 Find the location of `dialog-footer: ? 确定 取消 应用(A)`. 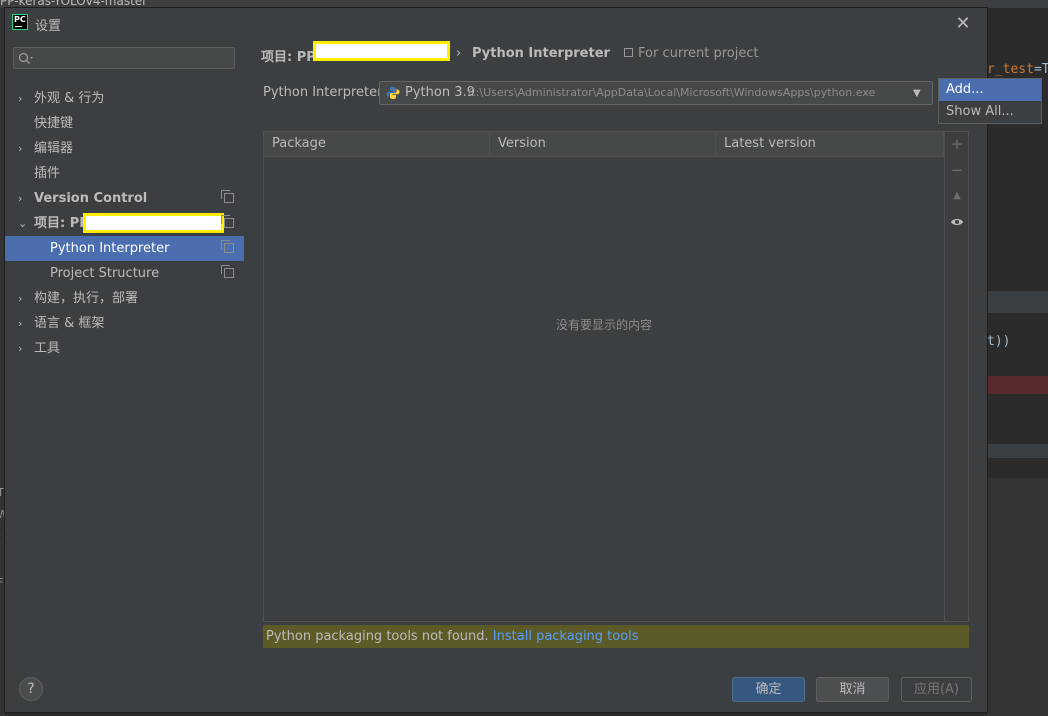

dialog-footer: ? 确定 取消 应用(A) is located at coordinates (496, 688).